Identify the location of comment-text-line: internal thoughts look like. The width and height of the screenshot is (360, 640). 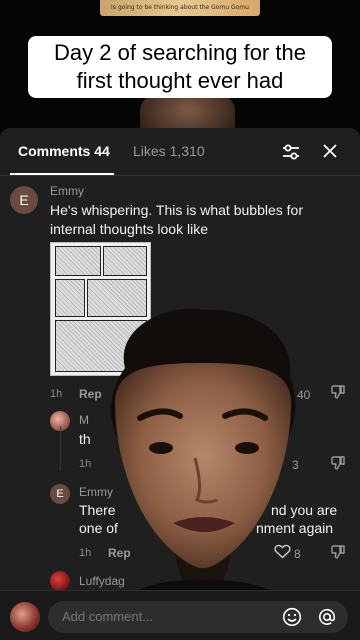
(129, 229).